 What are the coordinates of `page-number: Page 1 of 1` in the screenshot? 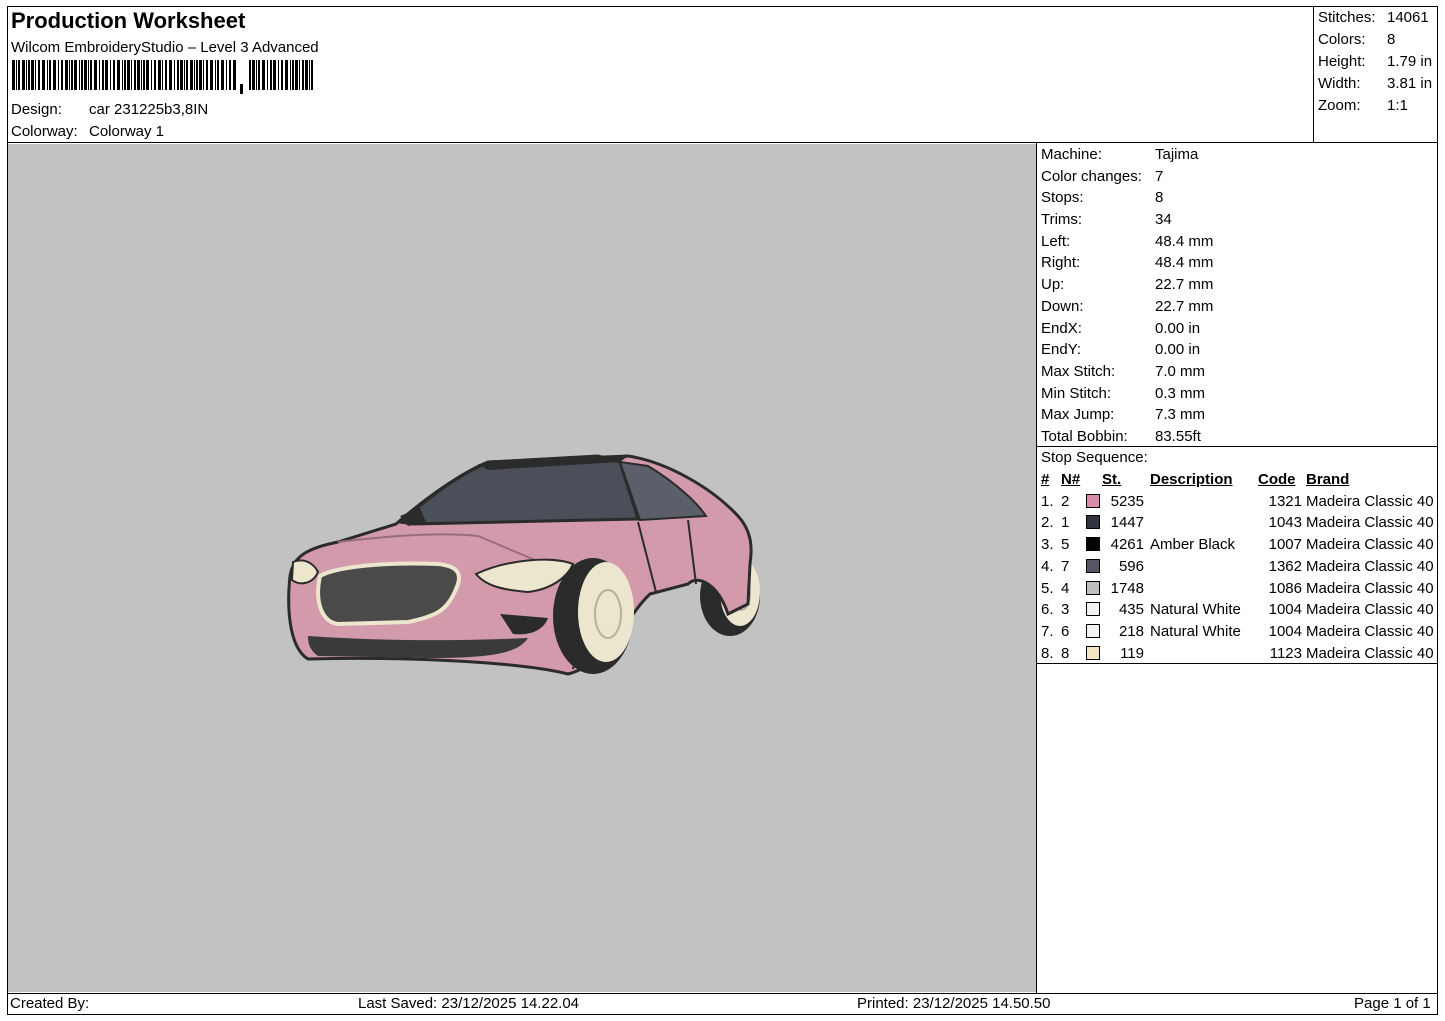 It's located at (1392, 1003).